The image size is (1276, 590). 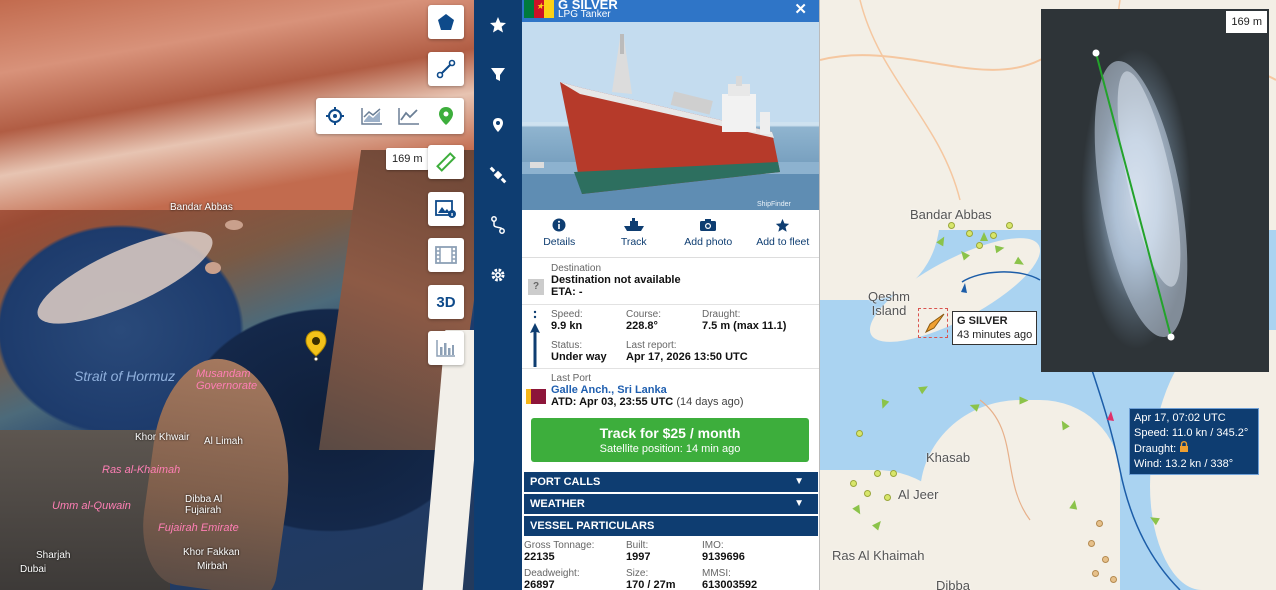 I want to click on polygon-tool-button, so click(x=446, y=22).